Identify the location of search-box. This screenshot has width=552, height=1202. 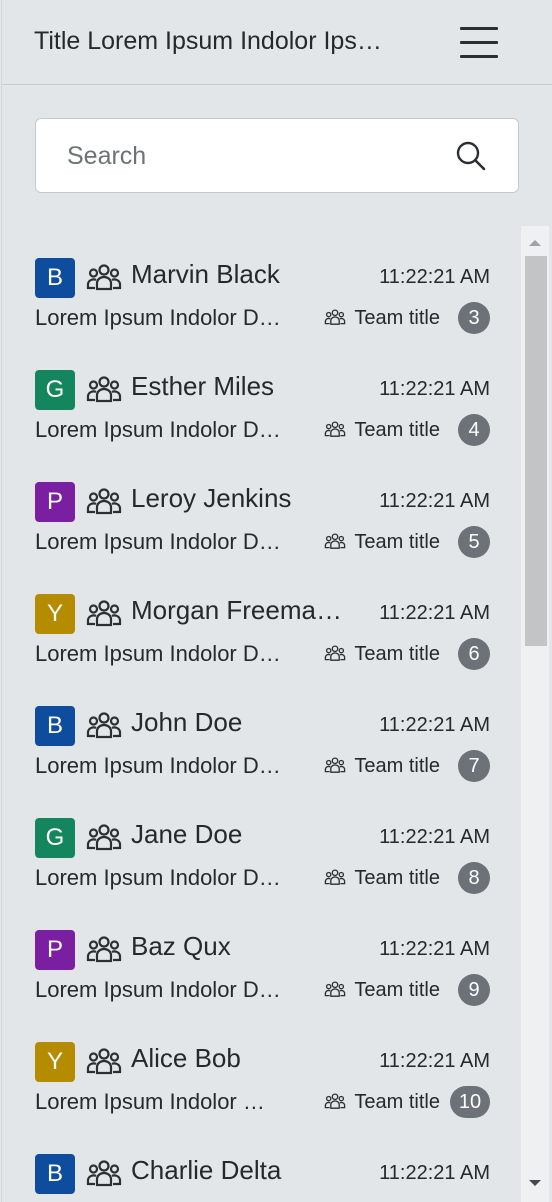
(277, 156).